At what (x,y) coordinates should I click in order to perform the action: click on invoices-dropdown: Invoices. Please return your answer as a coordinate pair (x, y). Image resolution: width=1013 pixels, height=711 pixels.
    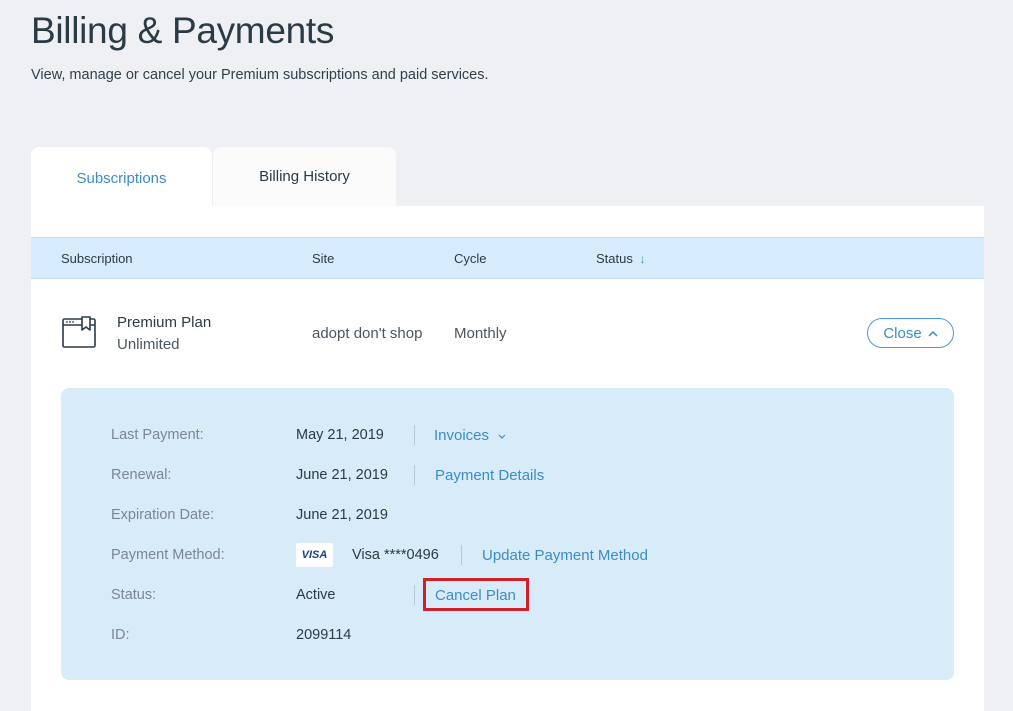
    Looking at the image, I should click on (470, 435).